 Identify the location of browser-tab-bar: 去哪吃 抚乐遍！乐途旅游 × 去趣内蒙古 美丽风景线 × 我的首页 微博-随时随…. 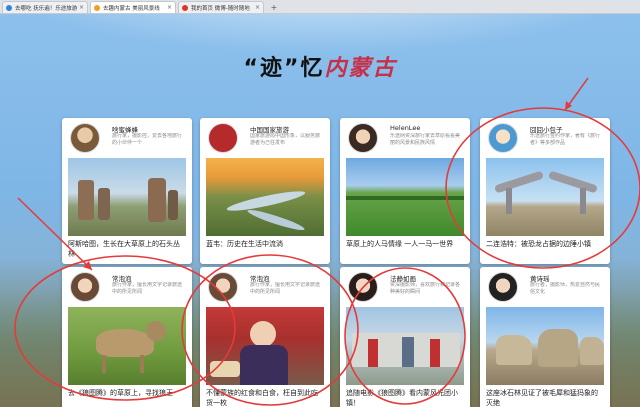
(320, 7).